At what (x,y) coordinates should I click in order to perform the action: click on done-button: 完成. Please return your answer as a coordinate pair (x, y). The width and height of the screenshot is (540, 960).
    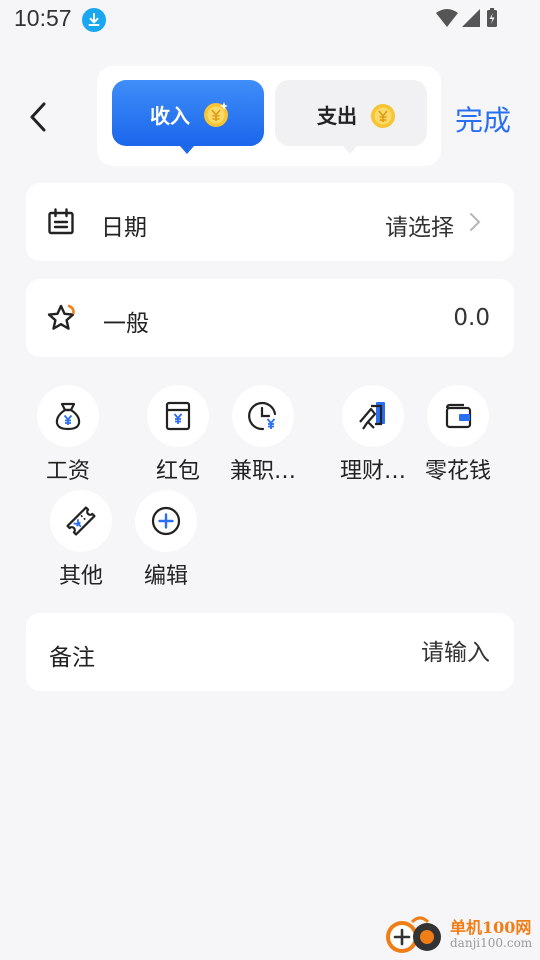
    Looking at the image, I should click on (483, 119).